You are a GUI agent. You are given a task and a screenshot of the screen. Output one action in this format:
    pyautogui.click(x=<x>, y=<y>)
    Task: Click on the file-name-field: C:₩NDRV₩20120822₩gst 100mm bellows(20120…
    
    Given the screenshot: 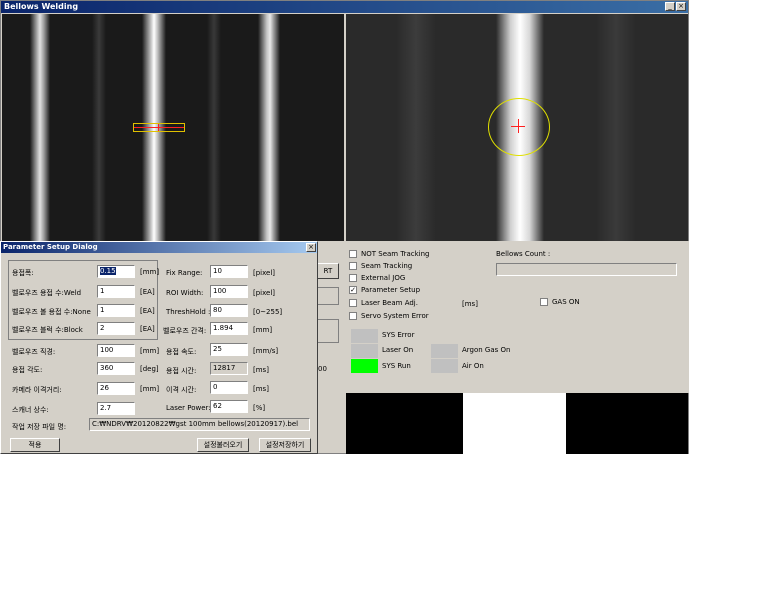 What is the action you would take?
    pyautogui.click(x=199, y=424)
    